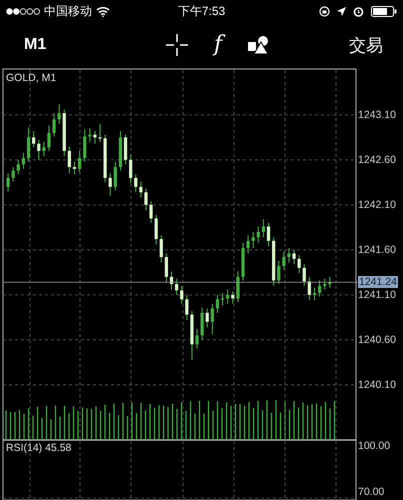 This screenshot has width=403, height=500. What do you see at coordinates (103, 11) in the screenshot?
I see `wifi-icon` at bounding box center [103, 11].